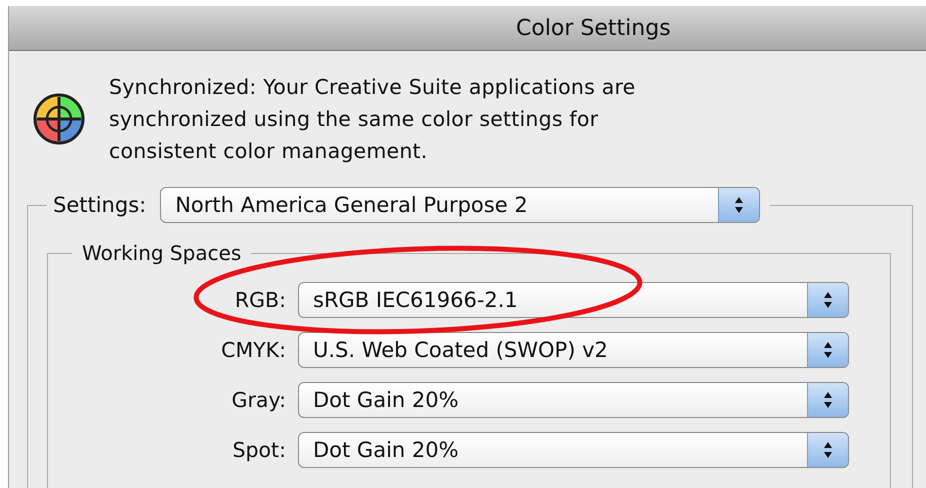  What do you see at coordinates (573, 350) in the screenshot?
I see `dropdown: U.S. Web Coated (SWOP) v2` at bounding box center [573, 350].